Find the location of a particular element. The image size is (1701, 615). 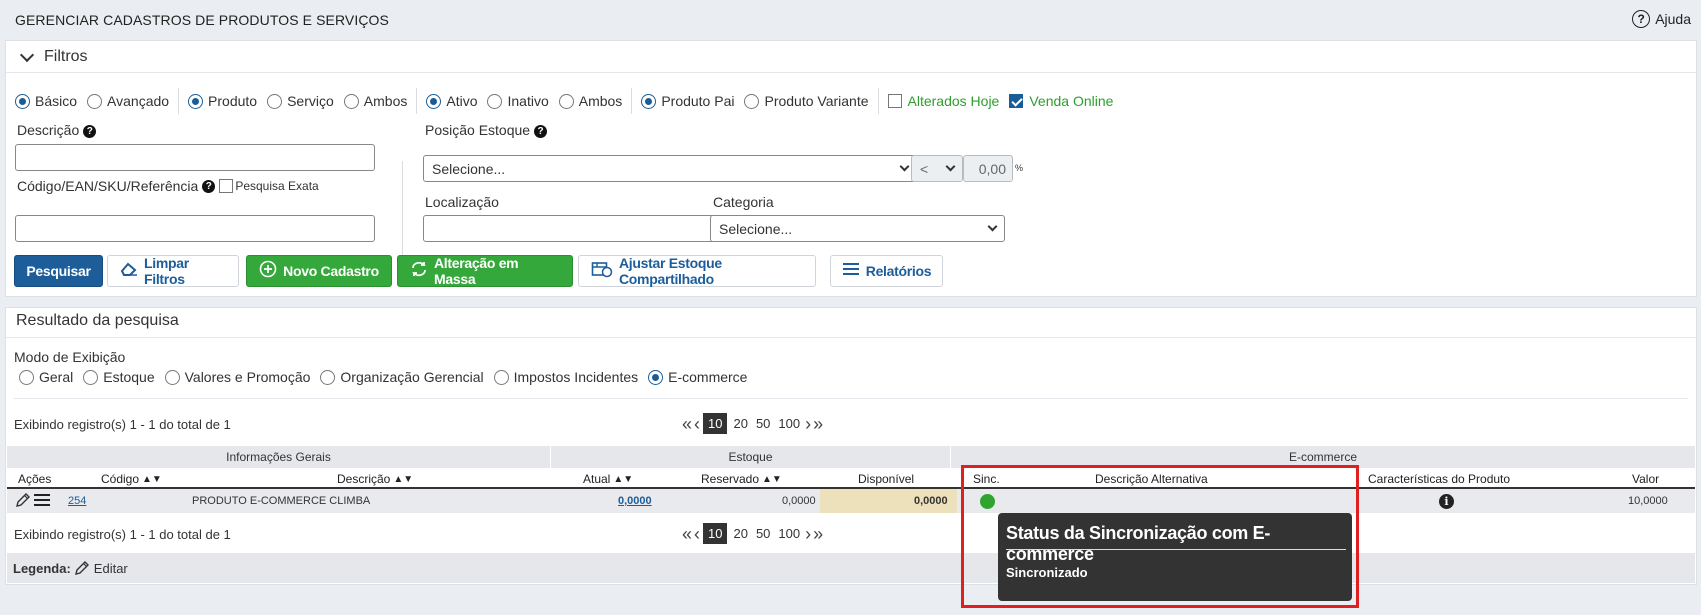

radio-ambos-tipo: Ambos is located at coordinates (375, 101).